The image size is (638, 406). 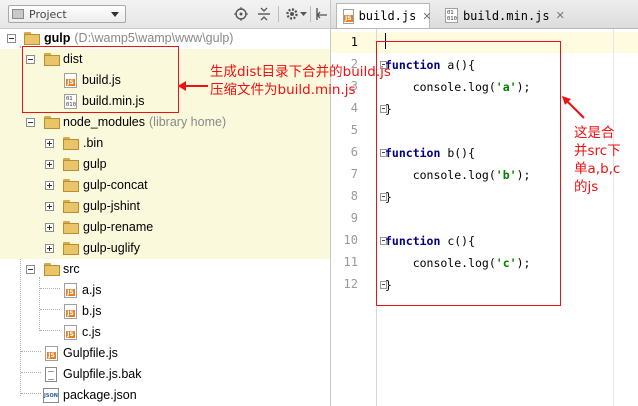 I want to click on tab-build-js: JS build.js ✕, so click(x=384, y=15).